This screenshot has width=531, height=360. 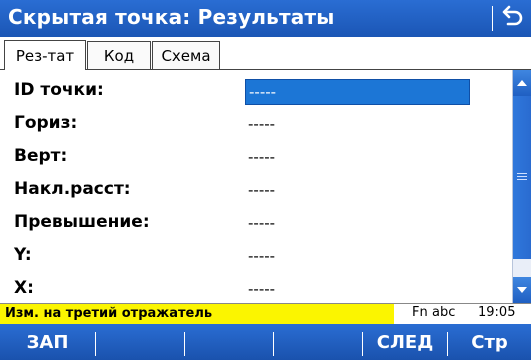 I want to click on field-label: ID точки:, so click(x=59, y=90).